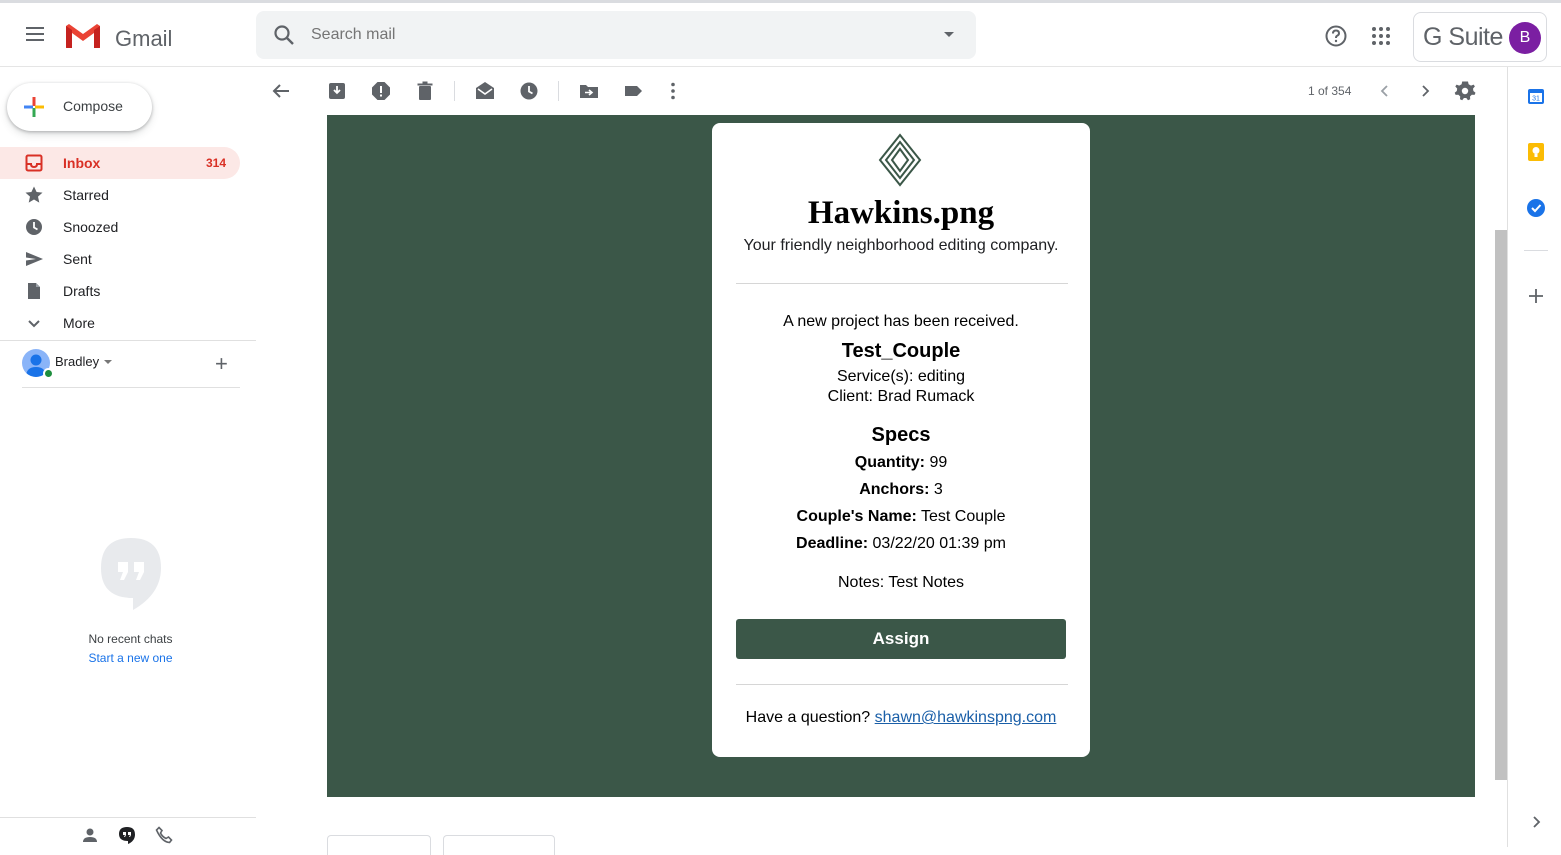 The width and height of the screenshot is (1561, 855). I want to click on expand-panel-chevron-icon, so click(1536, 822).